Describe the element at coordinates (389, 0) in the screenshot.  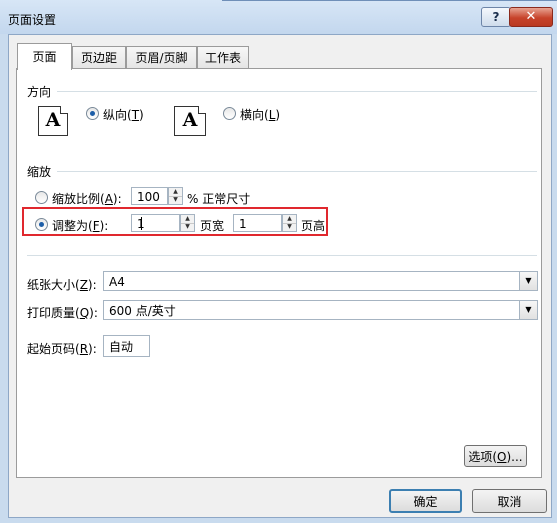
I see `title-bar-edge` at that location.